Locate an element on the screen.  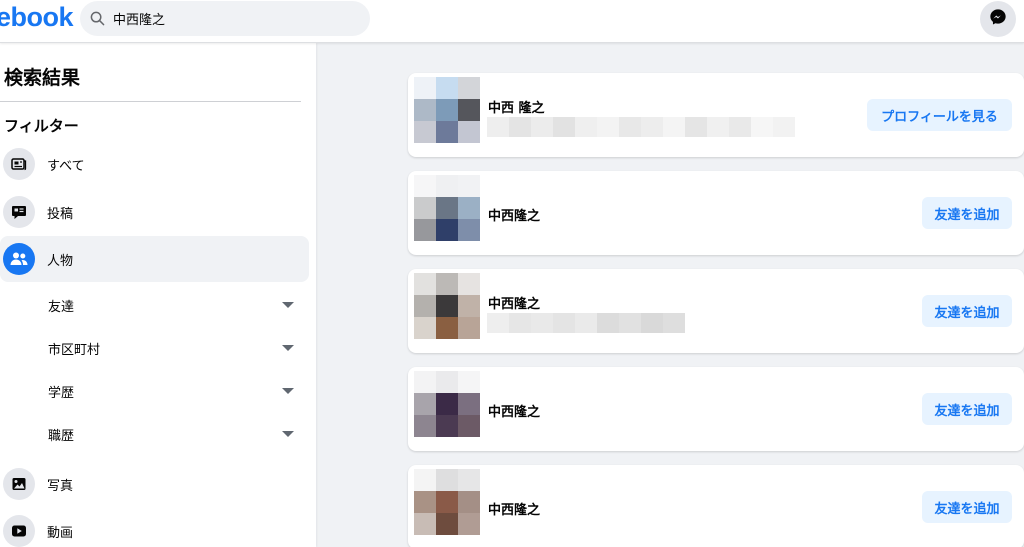
subfilter-label: 友達 is located at coordinates (61, 307).